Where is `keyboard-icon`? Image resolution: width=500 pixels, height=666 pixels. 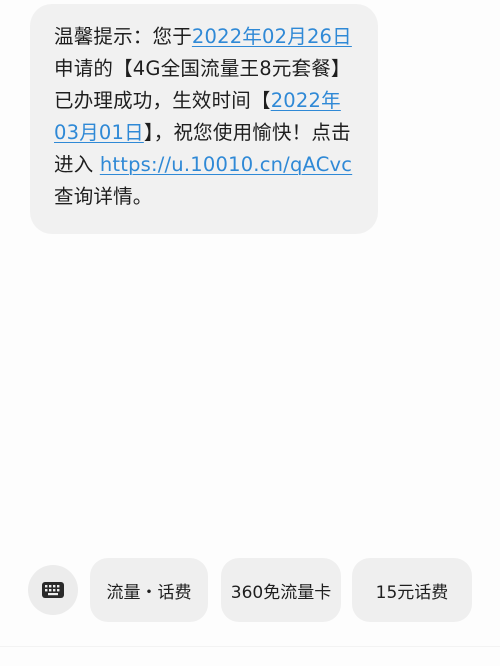
keyboard-icon is located at coordinates (53, 590).